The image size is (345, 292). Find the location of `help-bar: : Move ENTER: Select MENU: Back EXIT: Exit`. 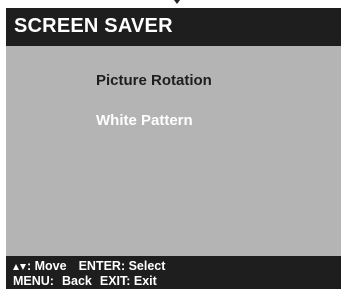

help-bar: : Move ENTER: Select MENU: Back EXIT: Exit is located at coordinates (173, 272).